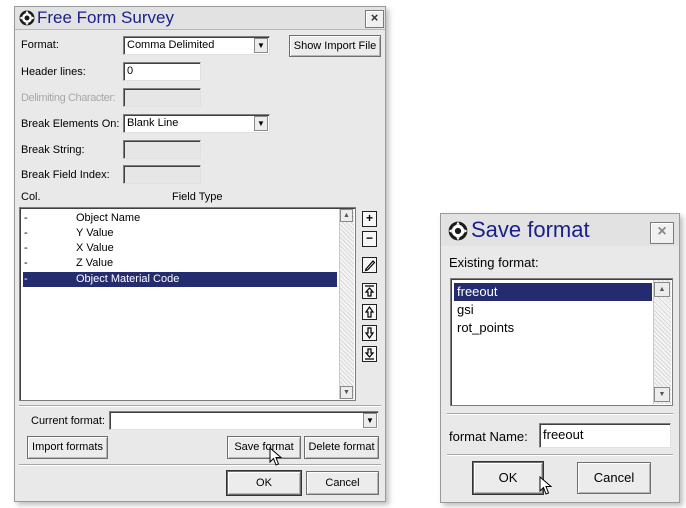 The width and height of the screenshot is (686, 508). Describe the element at coordinates (95, 233) in the screenshot. I see `field-type: Y Value` at that location.